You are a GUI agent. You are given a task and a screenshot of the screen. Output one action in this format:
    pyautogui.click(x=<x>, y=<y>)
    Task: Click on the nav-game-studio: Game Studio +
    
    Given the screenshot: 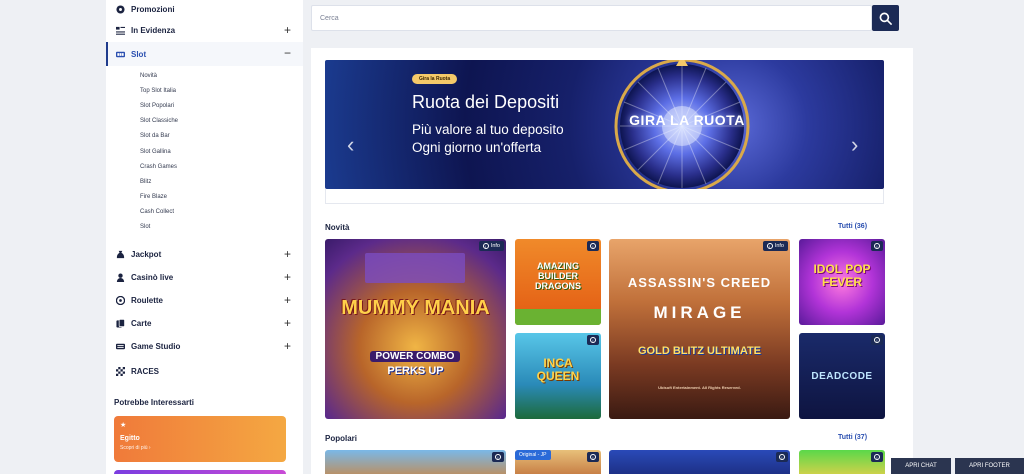 What is the action you would take?
    pyautogui.click(x=204, y=346)
    